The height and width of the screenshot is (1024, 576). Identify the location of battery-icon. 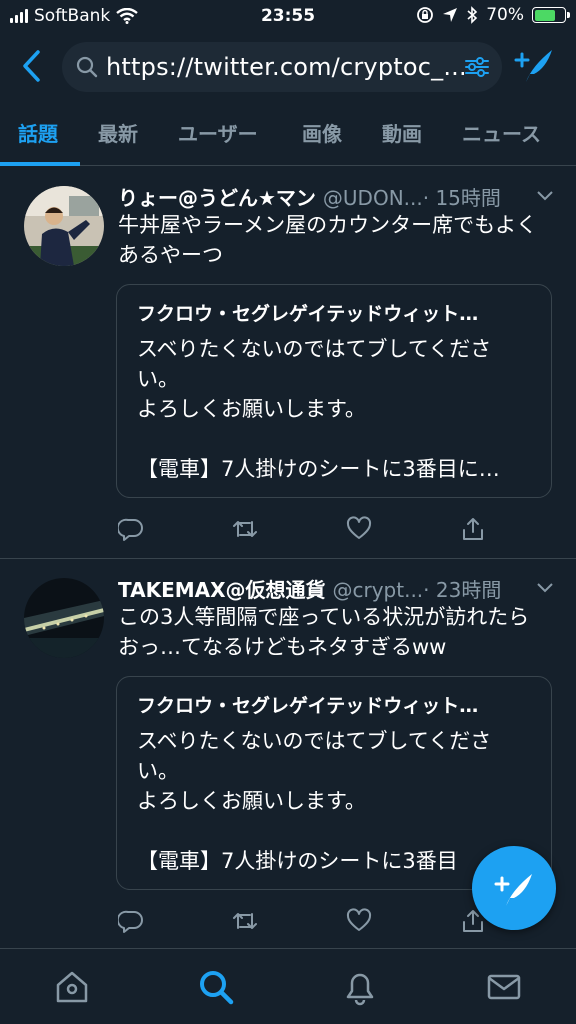
(551, 15).